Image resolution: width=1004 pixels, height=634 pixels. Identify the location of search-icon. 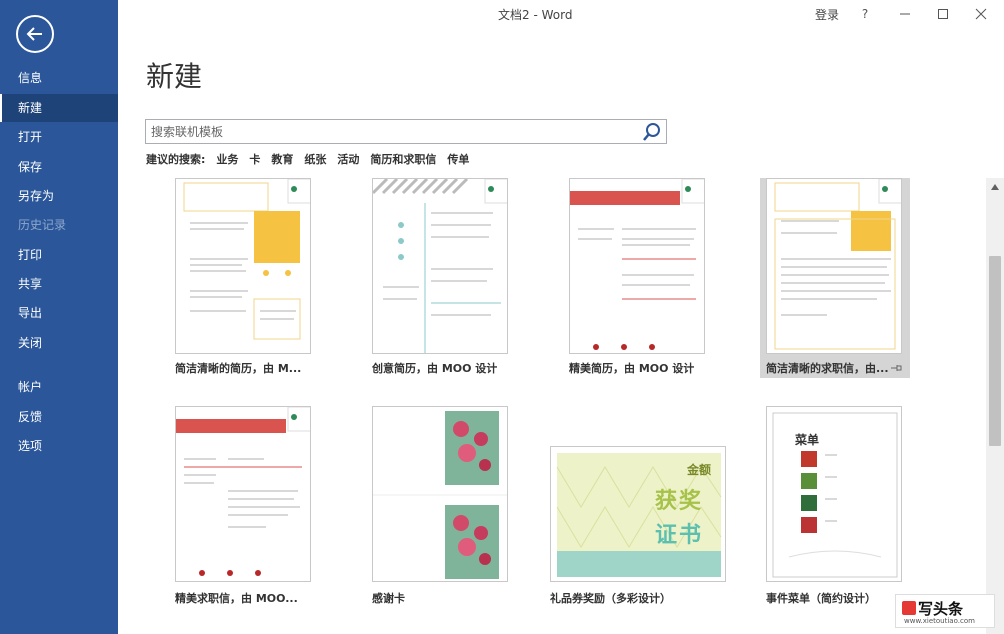
(651, 131).